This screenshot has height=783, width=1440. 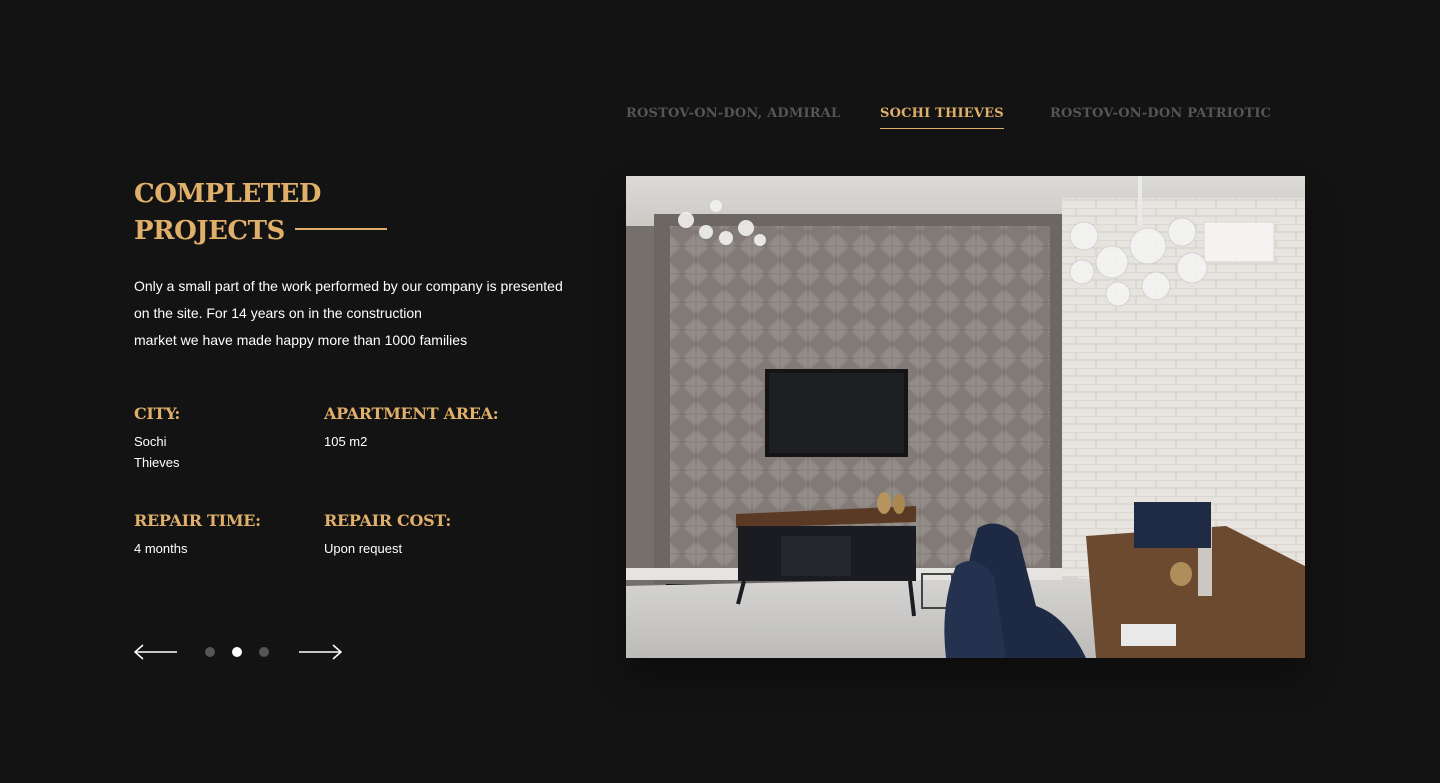 I want to click on repair-time-value-text: 4 months, so click(x=161, y=548).